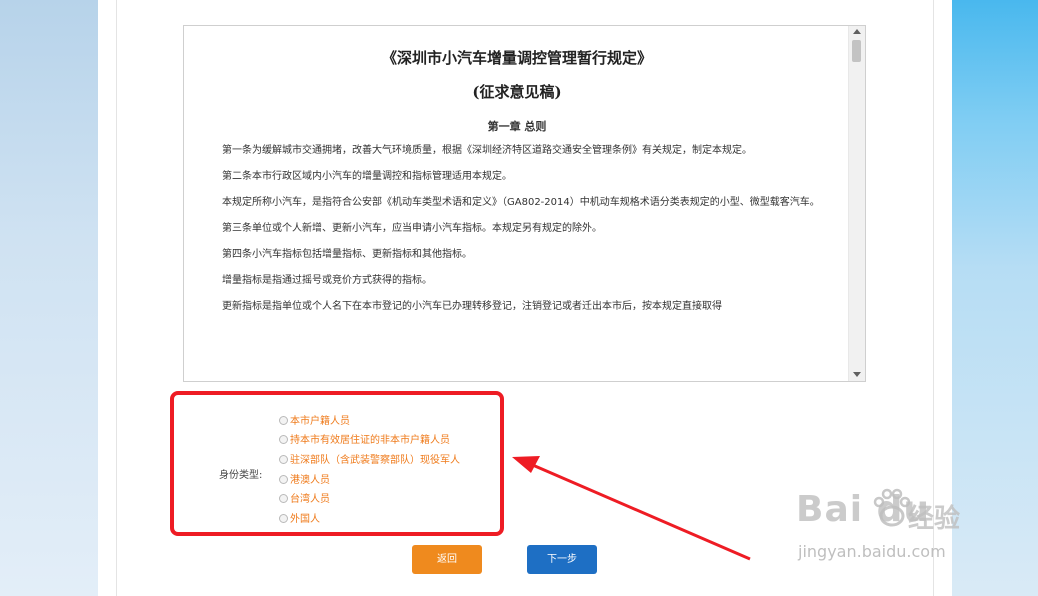 The width and height of the screenshot is (1038, 596). What do you see at coordinates (891, 531) in the screenshot?
I see `baidu-watermark: Bai du 经验 jingyan.baidu.com` at bounding box center [891, 531].